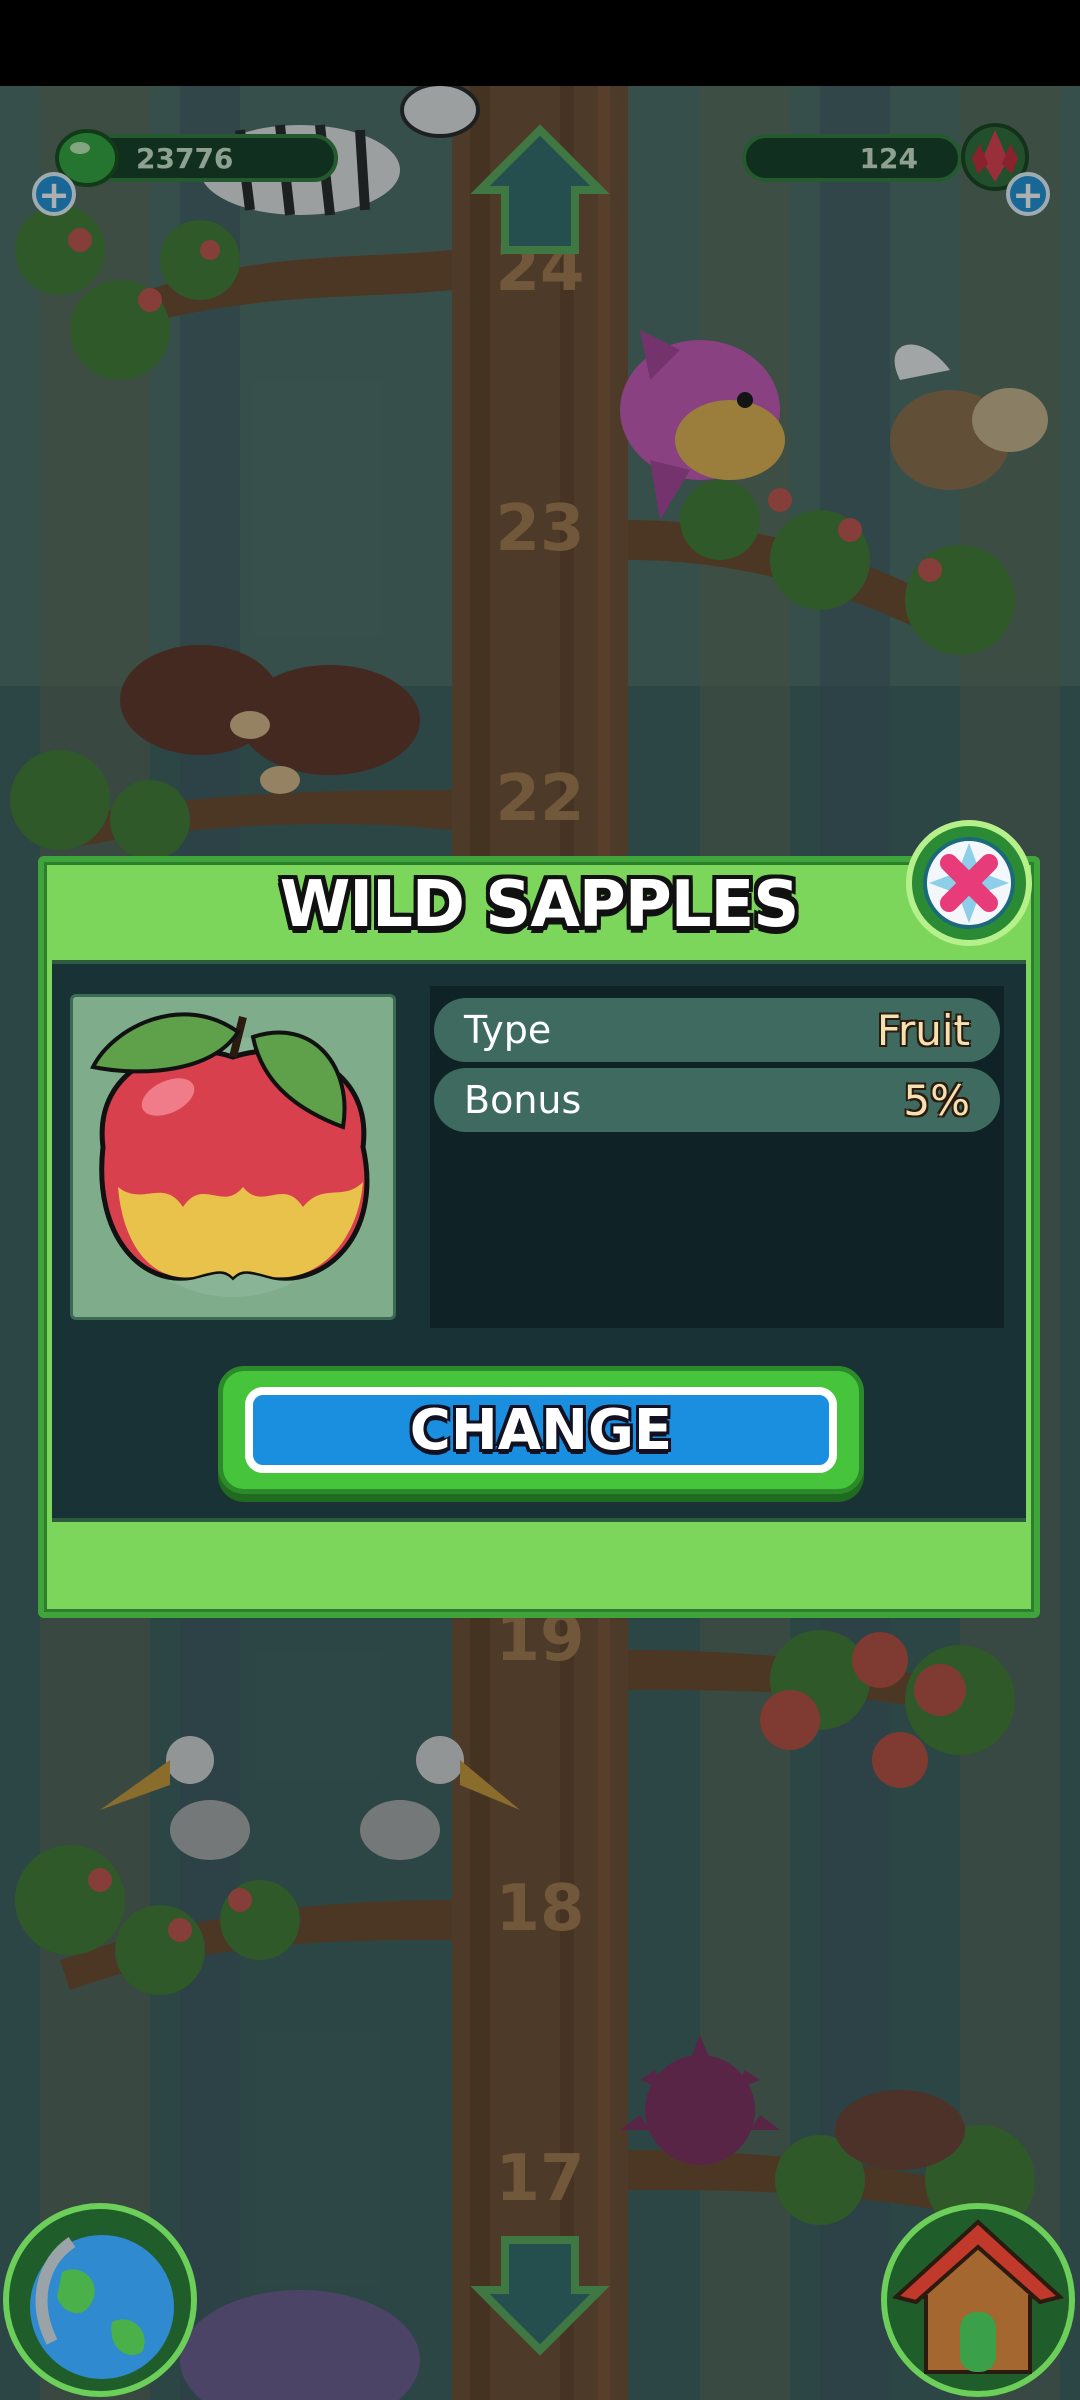  I want to click on house-icon, so click(978, 2300).